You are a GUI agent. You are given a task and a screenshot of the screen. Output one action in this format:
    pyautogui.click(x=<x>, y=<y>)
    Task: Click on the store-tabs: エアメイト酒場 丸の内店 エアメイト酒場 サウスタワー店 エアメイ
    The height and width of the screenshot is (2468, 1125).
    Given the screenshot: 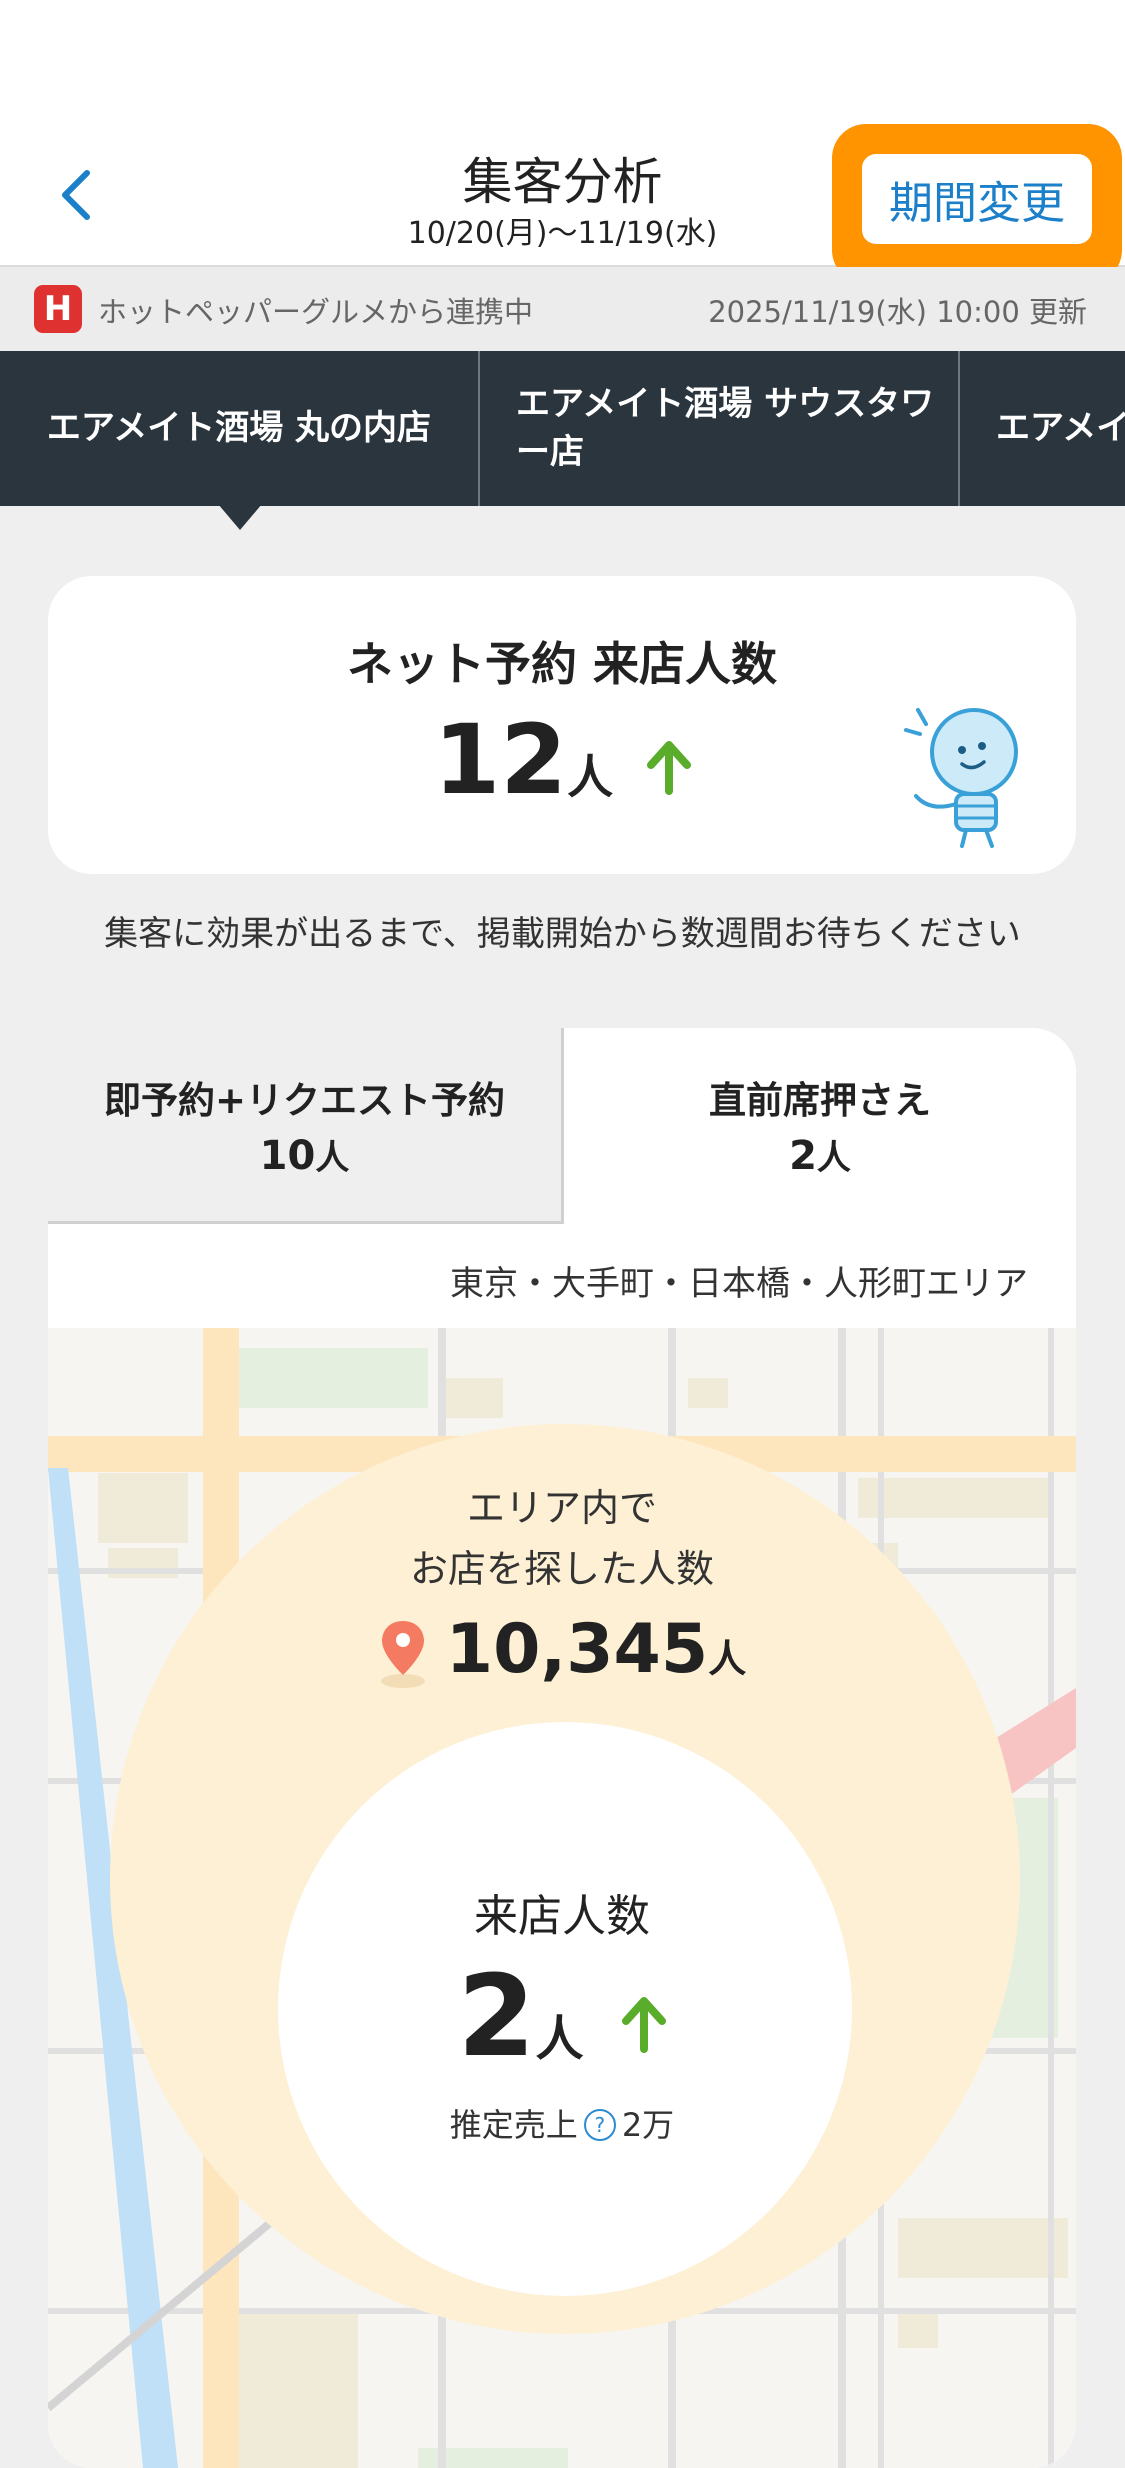 What is the action you would take?
    pyautogui.click(x=562, y=428)
    